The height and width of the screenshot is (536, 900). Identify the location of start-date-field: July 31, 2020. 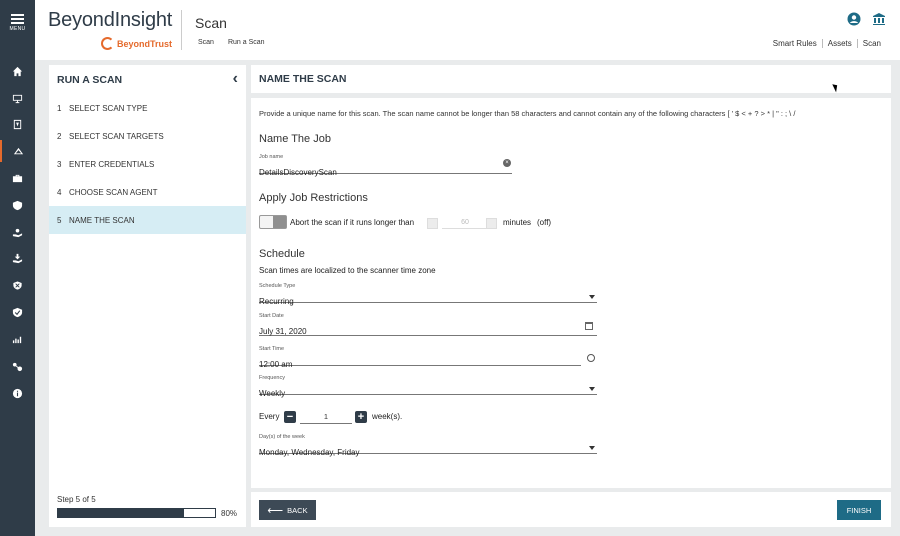
(428, 328).